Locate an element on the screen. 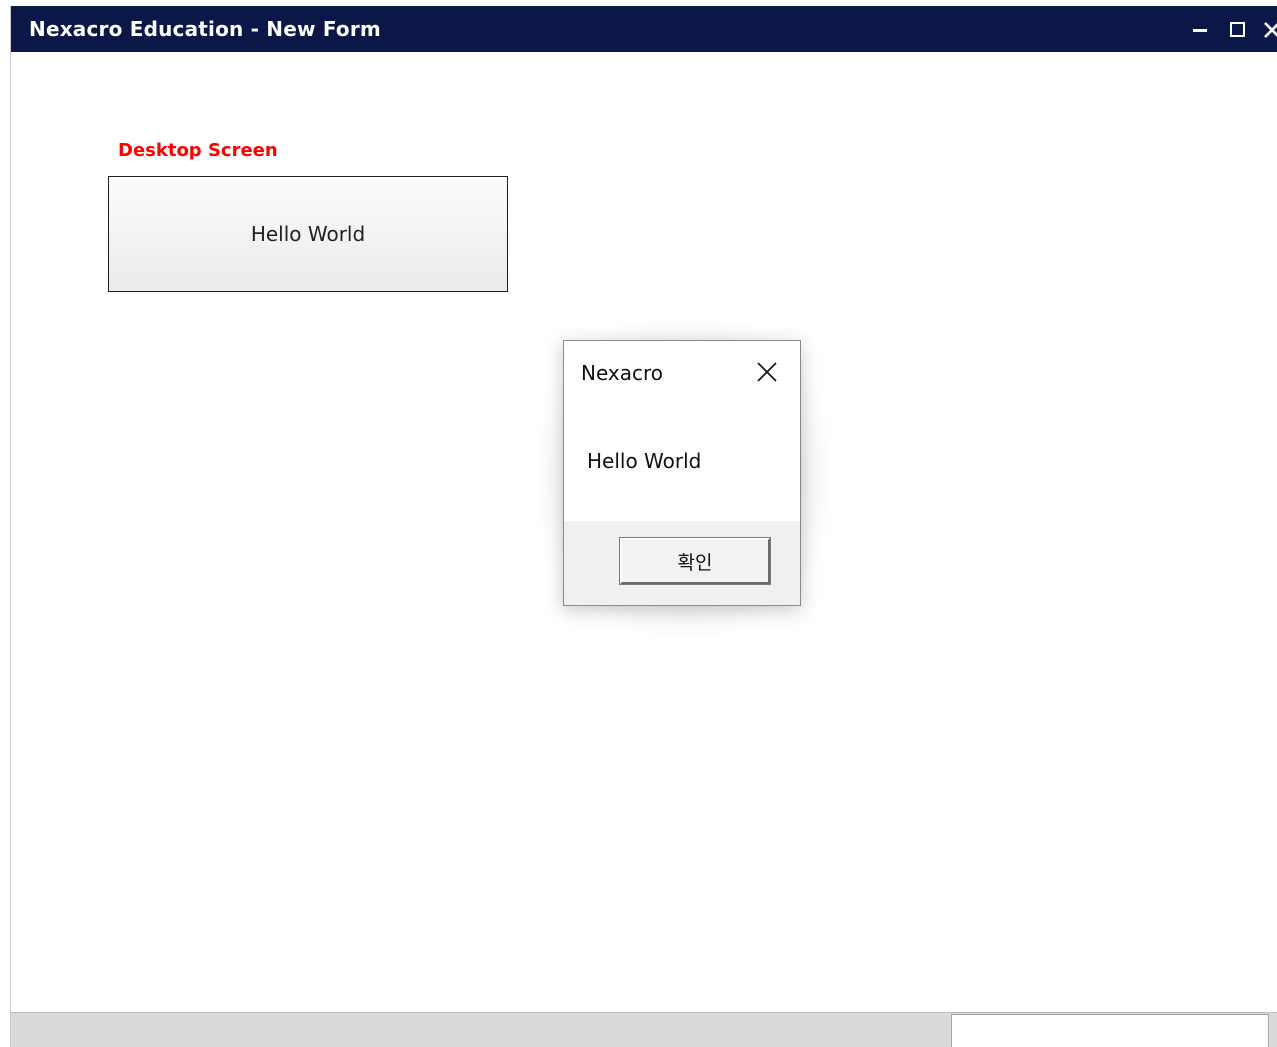  status-field is located at coordinates (1110, 1030).